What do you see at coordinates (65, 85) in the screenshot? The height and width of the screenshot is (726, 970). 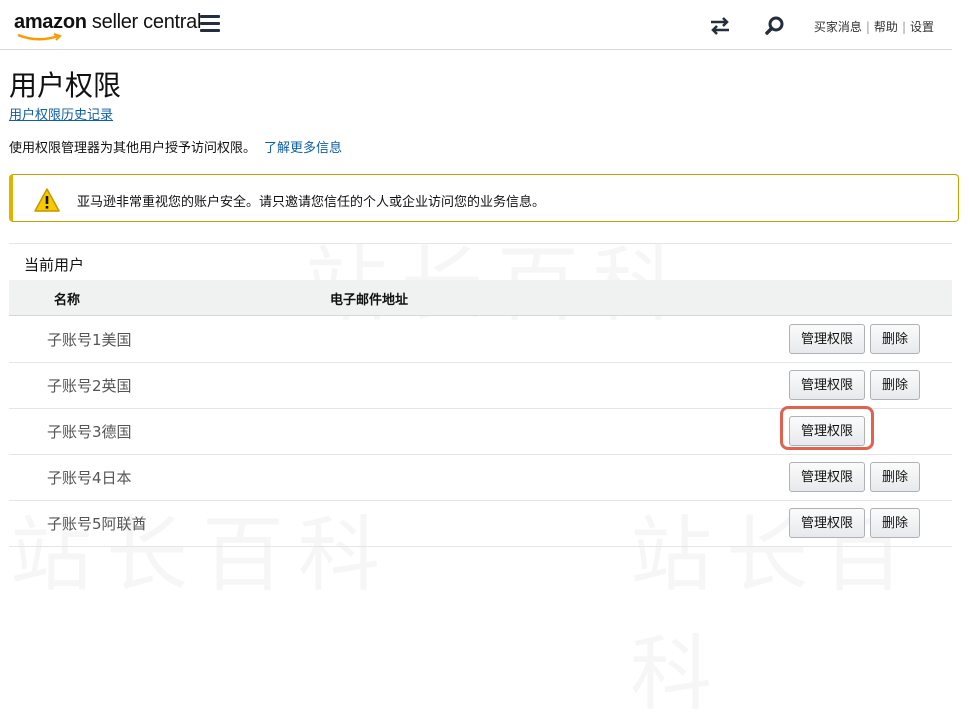 I see `page-title: 用户权限` at bounding box center [65, 85].